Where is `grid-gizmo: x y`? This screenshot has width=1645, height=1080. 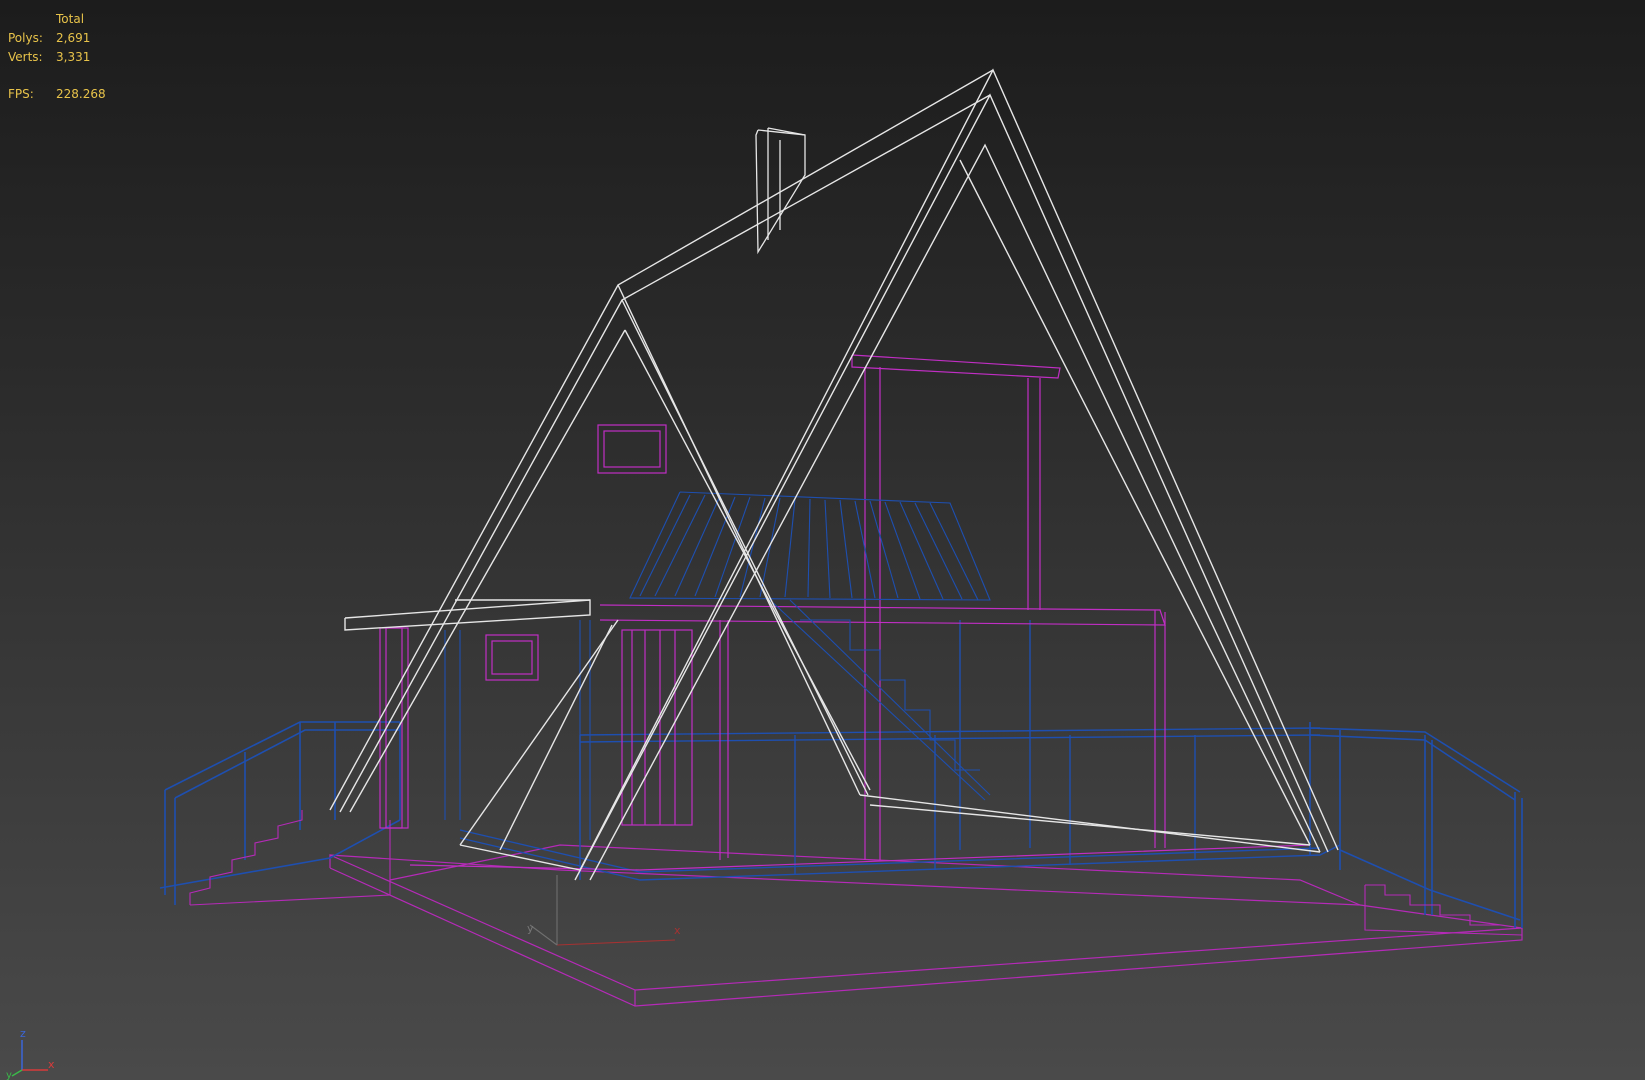 grid-gizmo: x y is located at coordinates (604, 910).